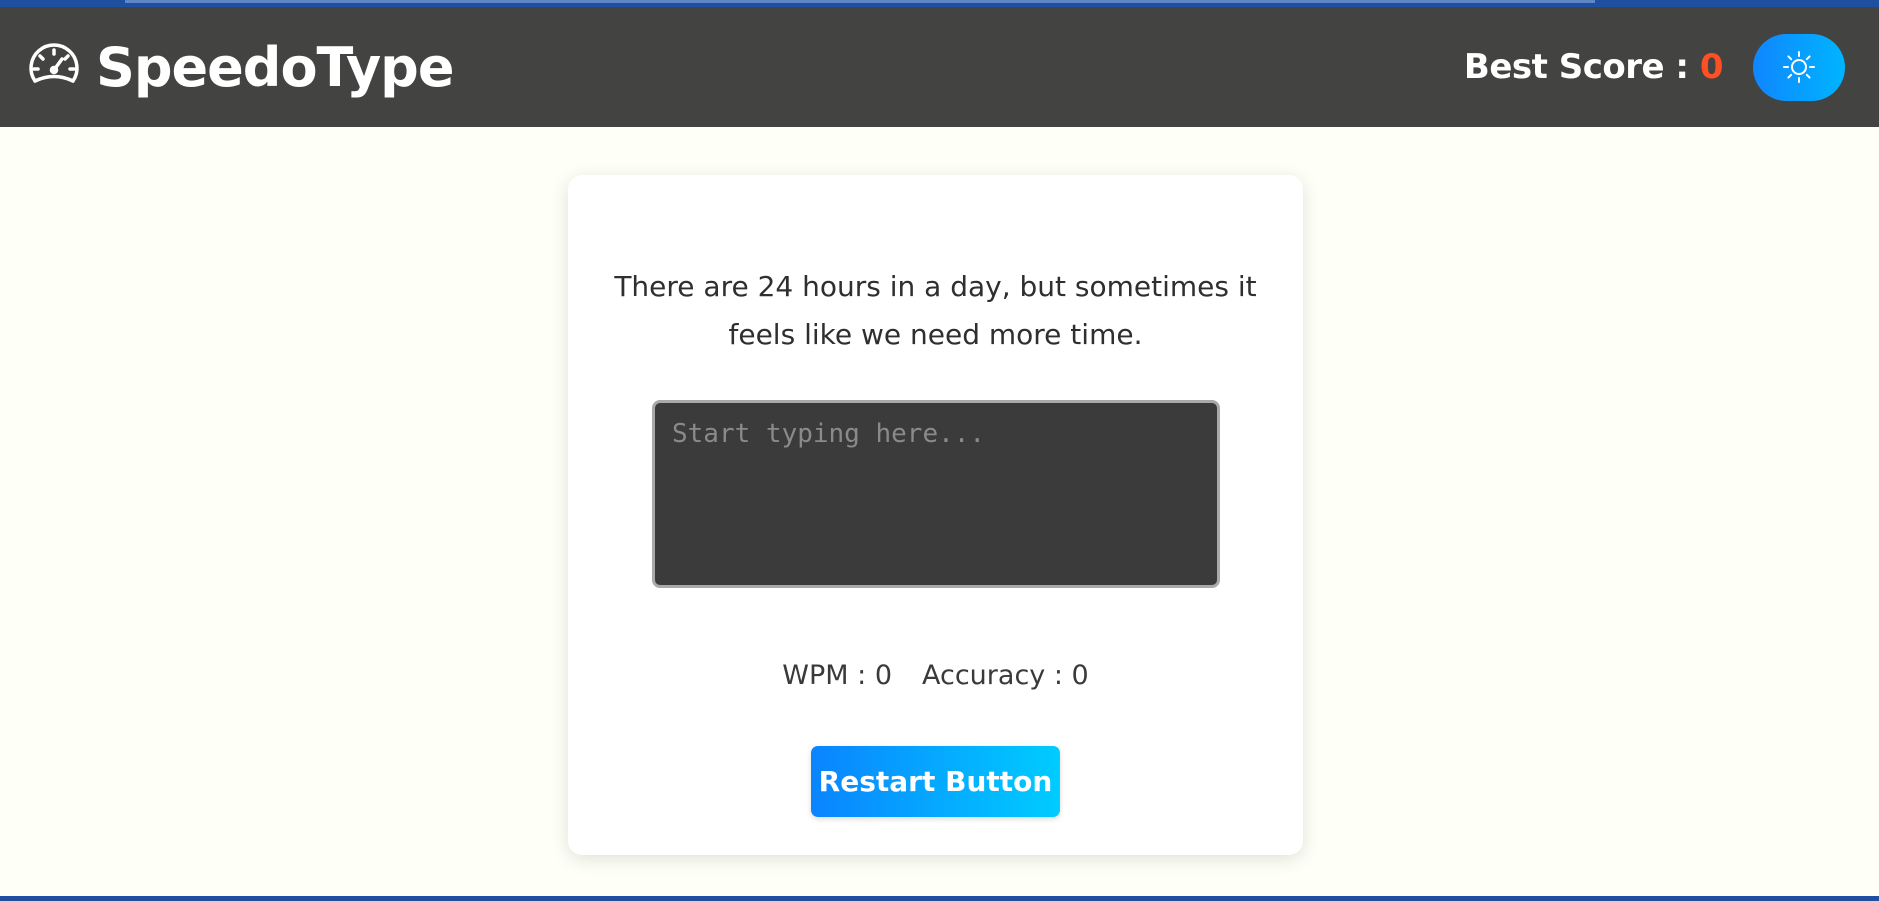 The height and width of the screenshot is (901, 1879). Describe the element at coordinates (939, 898) in the screenshot. I see `bottom-strip` at that location.